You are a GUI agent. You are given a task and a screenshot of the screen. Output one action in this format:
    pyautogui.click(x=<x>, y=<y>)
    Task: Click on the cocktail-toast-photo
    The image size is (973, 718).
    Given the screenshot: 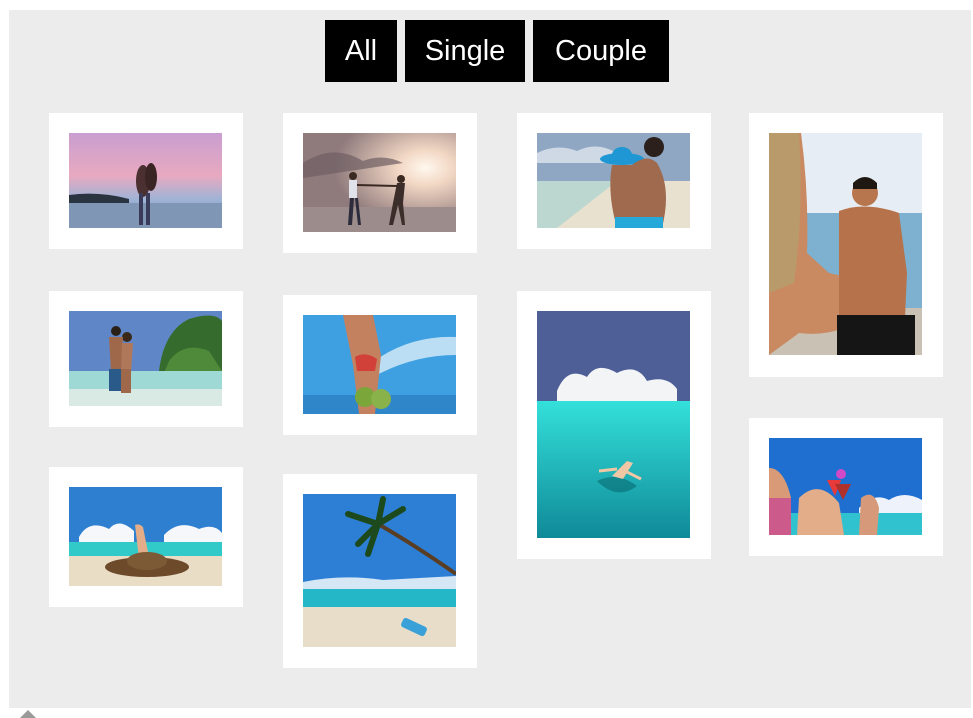 What is the action you would take?
    pyautogui.click(x=845, y=486)
    